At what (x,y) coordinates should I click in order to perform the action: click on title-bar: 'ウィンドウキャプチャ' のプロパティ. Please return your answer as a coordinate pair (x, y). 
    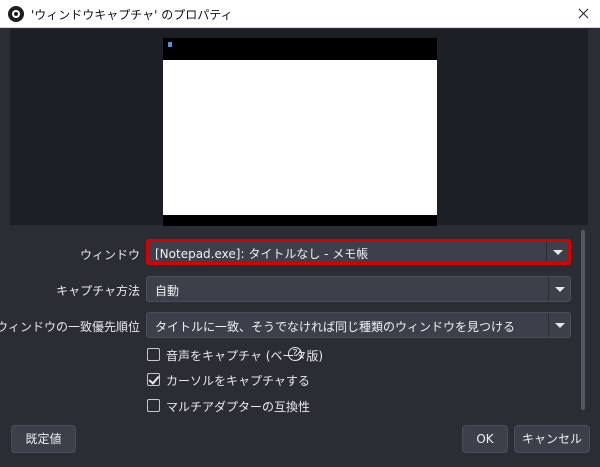
    Looking at the image, I should click on (300, 14).